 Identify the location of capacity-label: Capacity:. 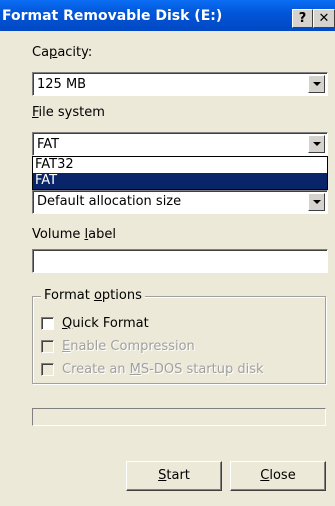
(62, 52).